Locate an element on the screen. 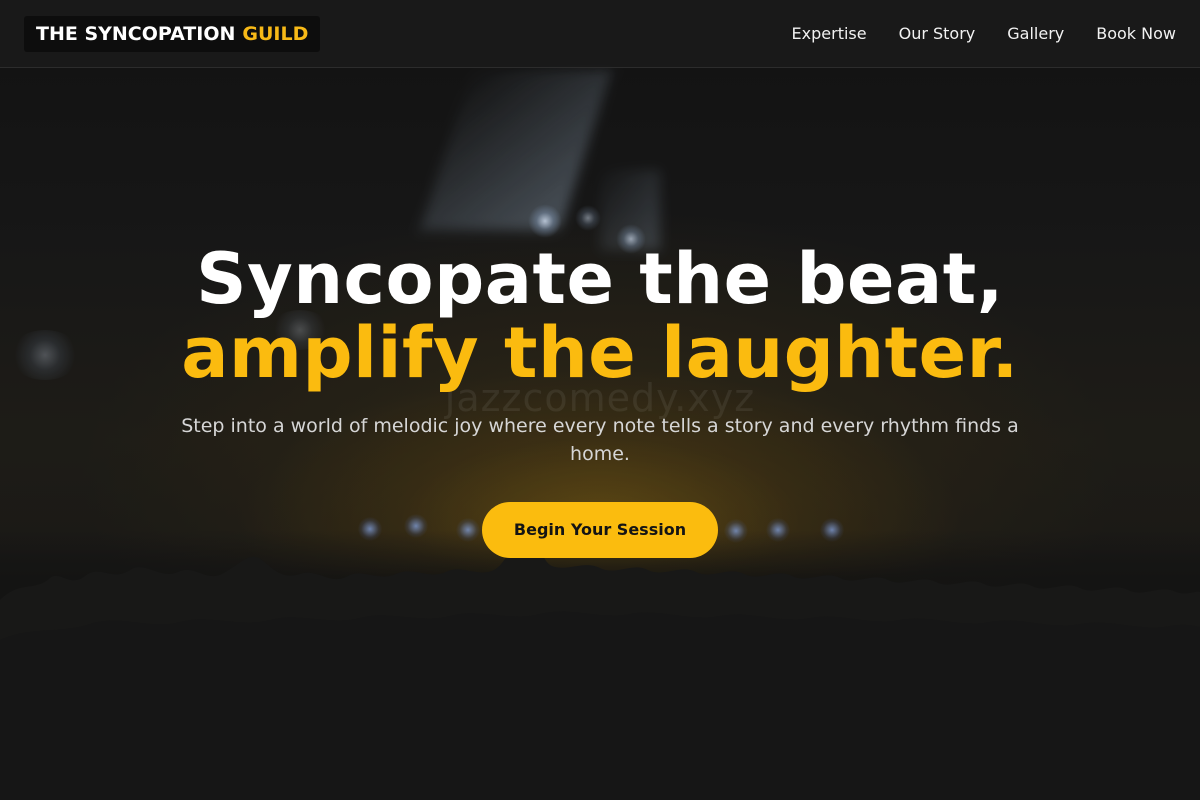  brand-logo: THE SYNCOPATION GUILD is located at coordinates (172, 34).